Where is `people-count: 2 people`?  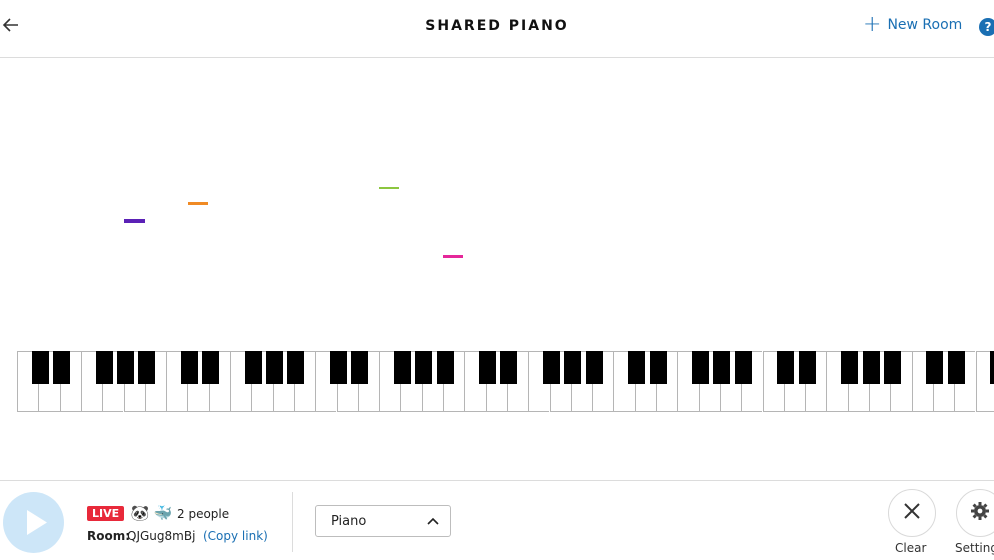
people-count: 2 people is located at coordinates (203, 514).